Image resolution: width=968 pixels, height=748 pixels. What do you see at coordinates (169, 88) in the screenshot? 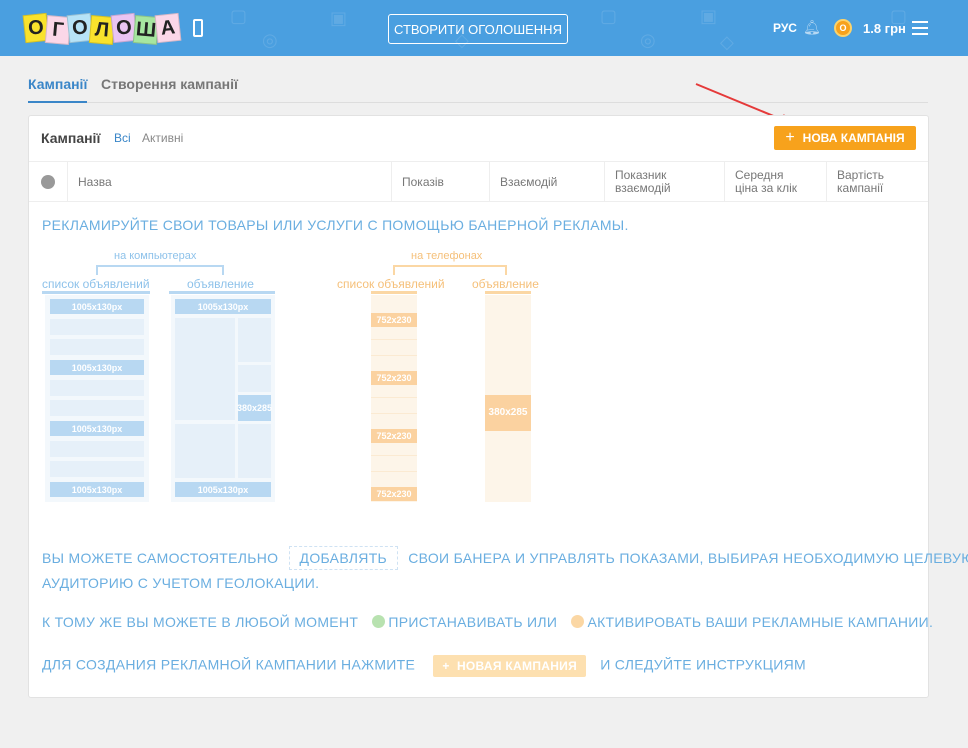
I see `tab-create-campaign: Створення кампанії` at bounding box center [169, 88].